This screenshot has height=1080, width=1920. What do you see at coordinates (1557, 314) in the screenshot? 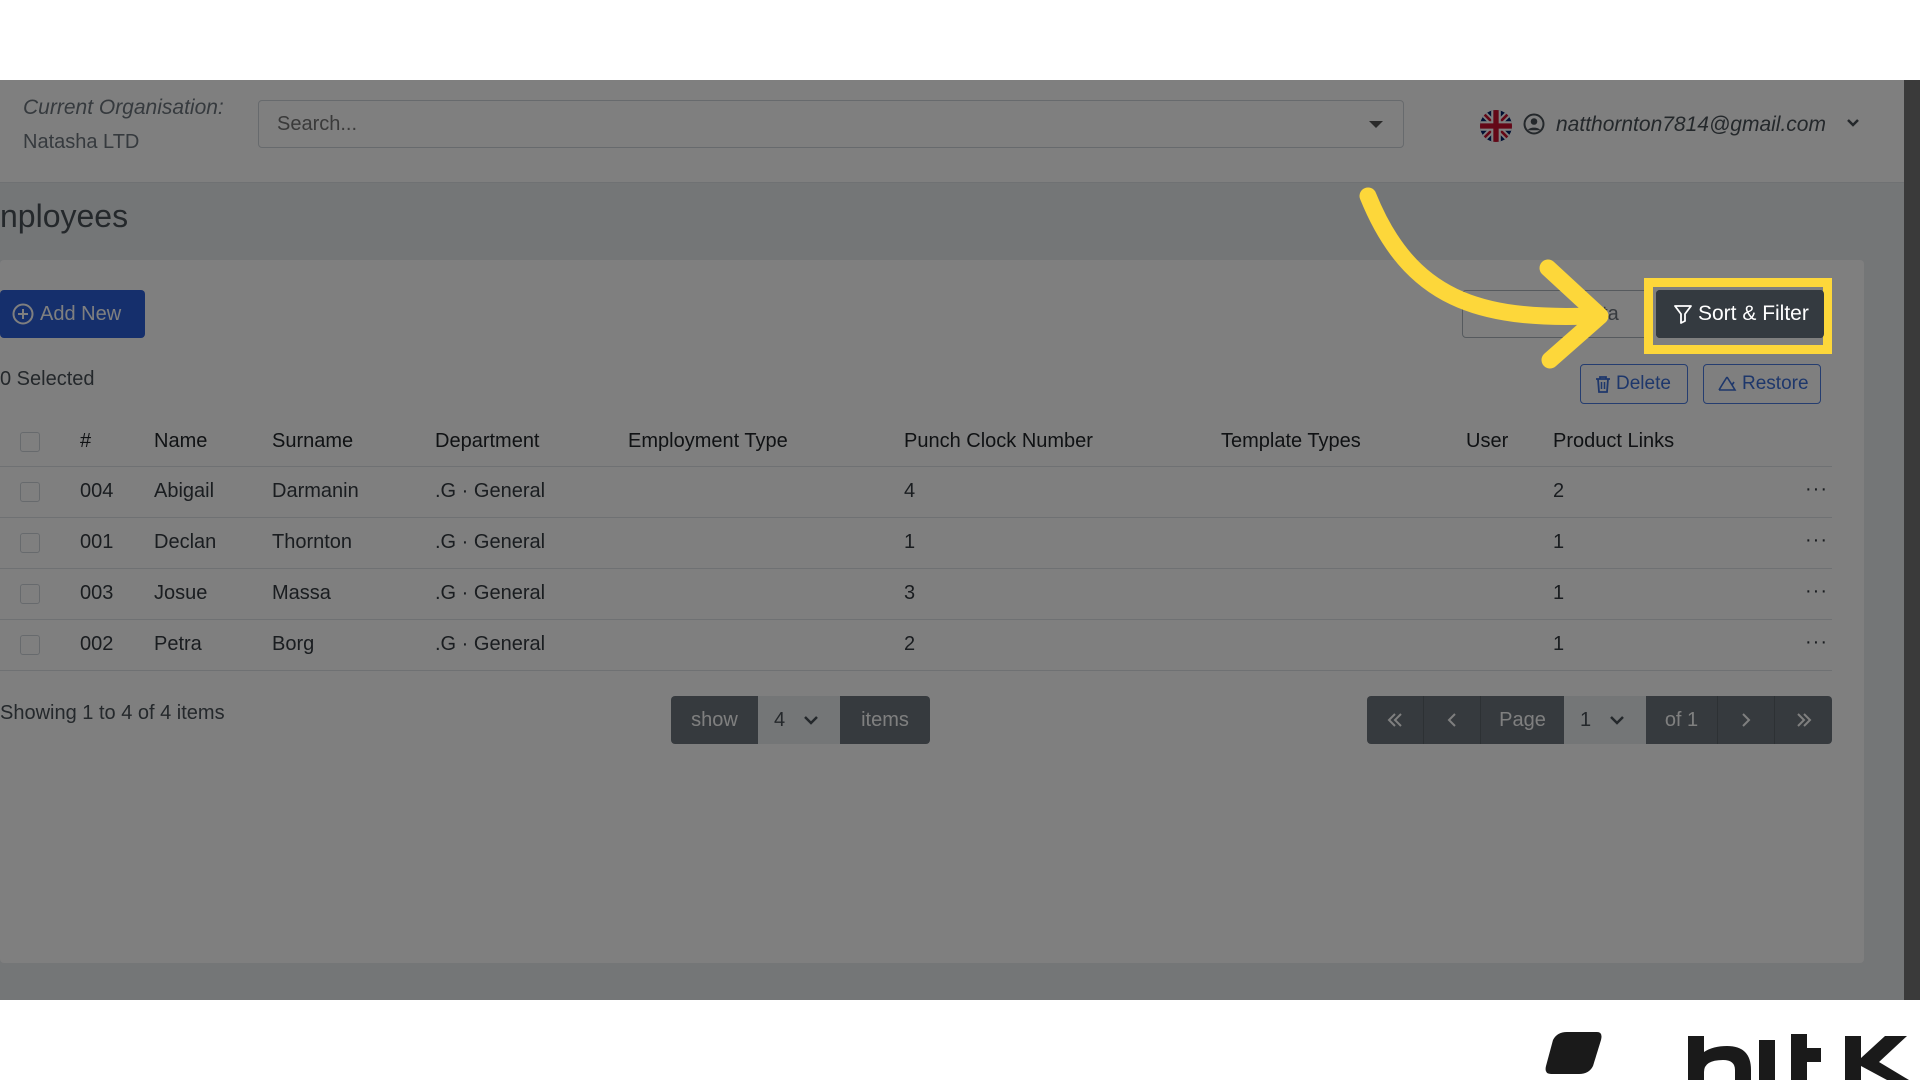
I see `export-data-button: ata` at bounding box center [1557, 314].